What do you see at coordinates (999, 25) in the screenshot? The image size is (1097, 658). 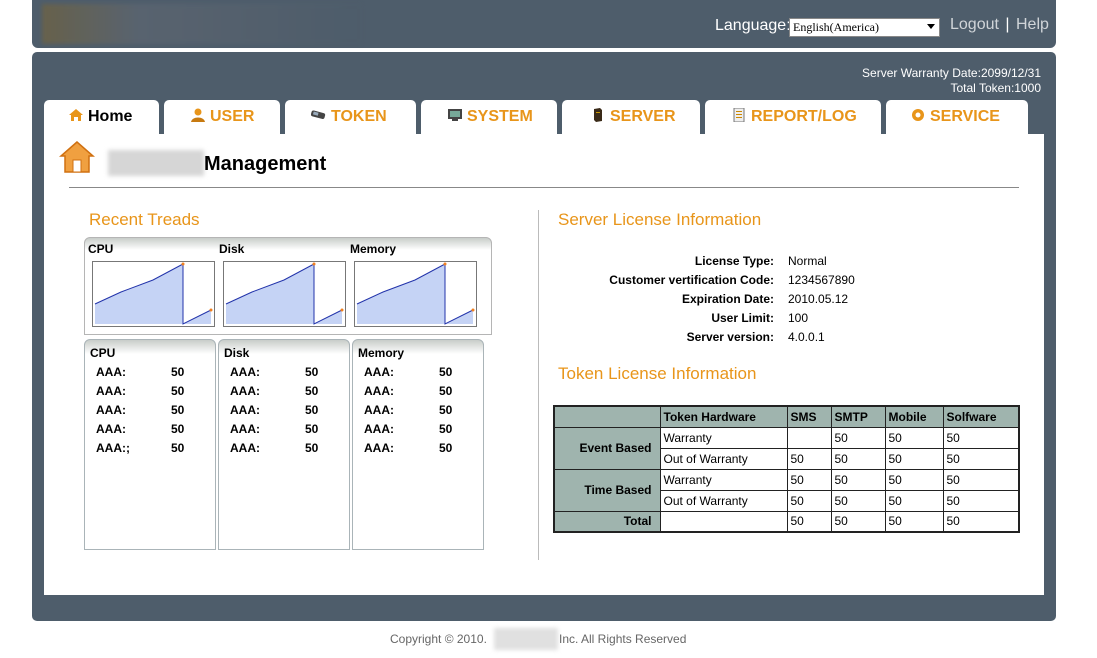 I see `top-links: Logout | Help` at bounding box center [999, 25].